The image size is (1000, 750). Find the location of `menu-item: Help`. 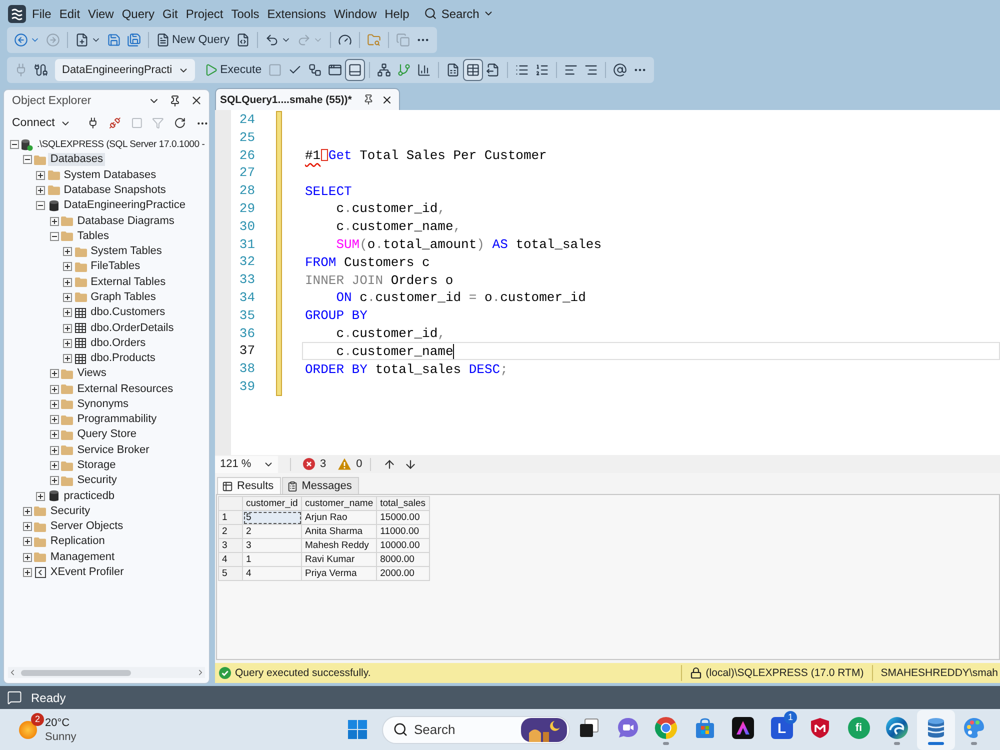

menu-item: Help is located at coordinates (397, 14).